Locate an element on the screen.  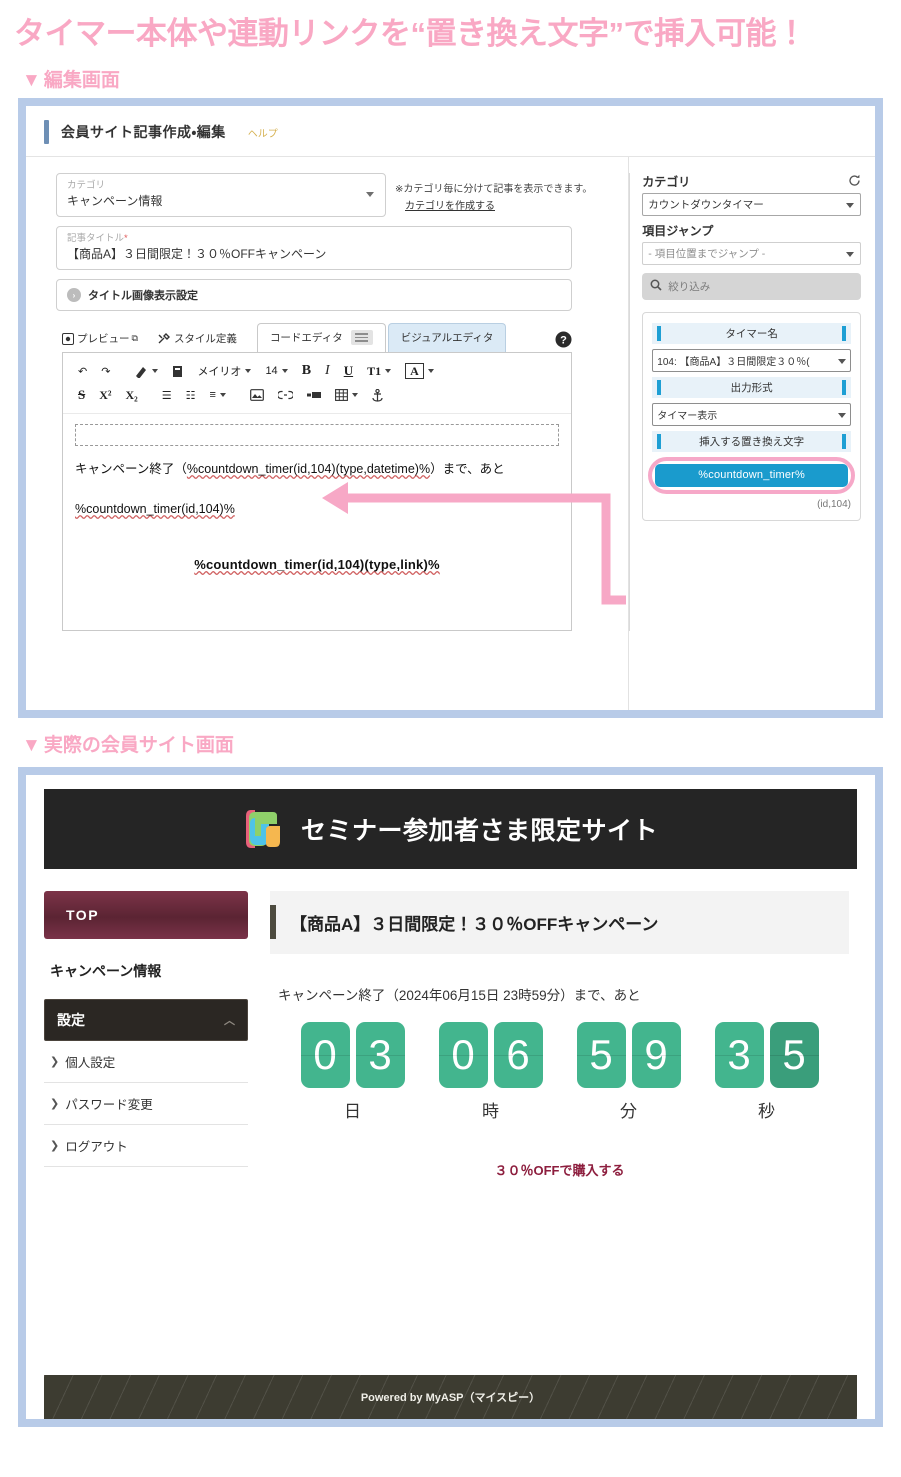
myasp-logo-icon is located at coordinates (265, 829).